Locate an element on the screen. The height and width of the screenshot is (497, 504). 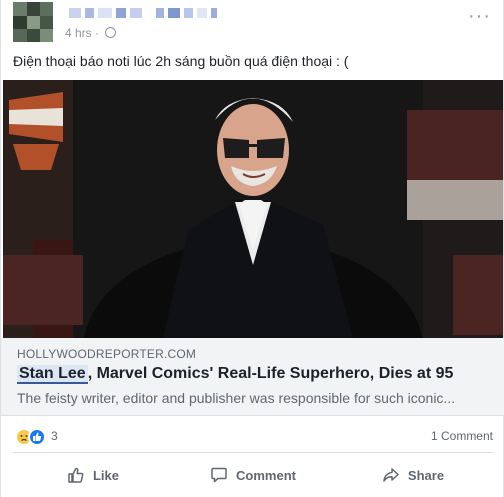
share-button: Share is located at coordinates (413, 475).